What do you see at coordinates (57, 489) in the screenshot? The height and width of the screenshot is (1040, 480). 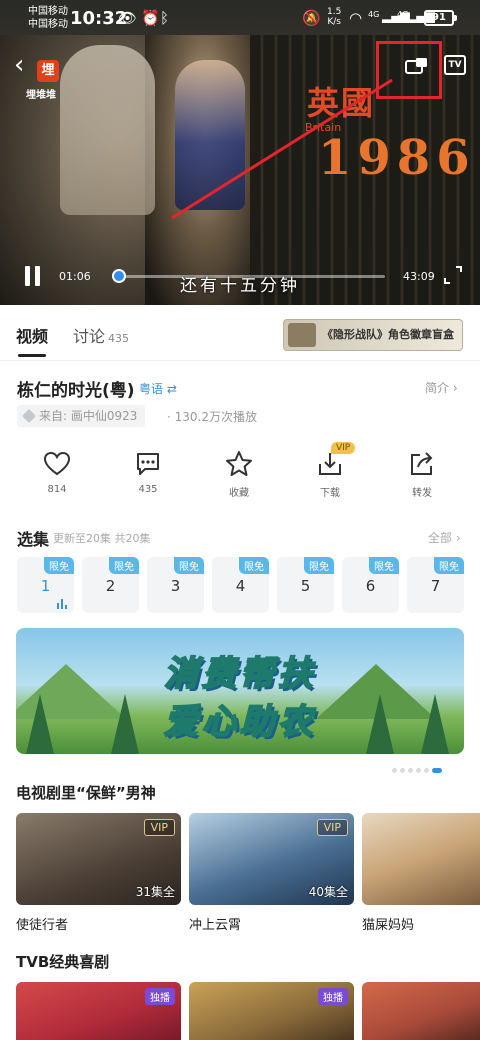 I see `like-count: 814` at bounding box center [57, 489].